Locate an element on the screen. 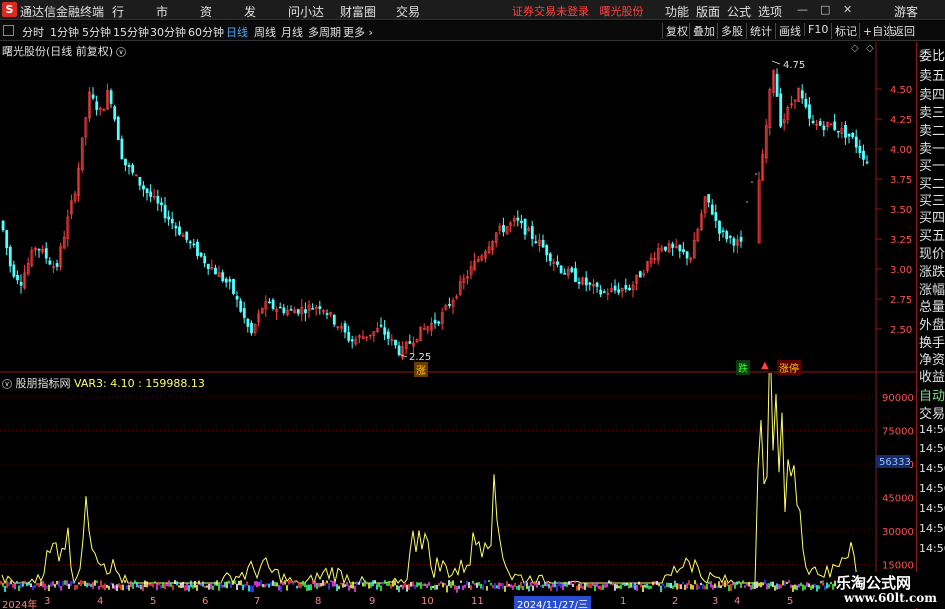  quote-waipan: 外盘 is located at coordinates (932, 323).